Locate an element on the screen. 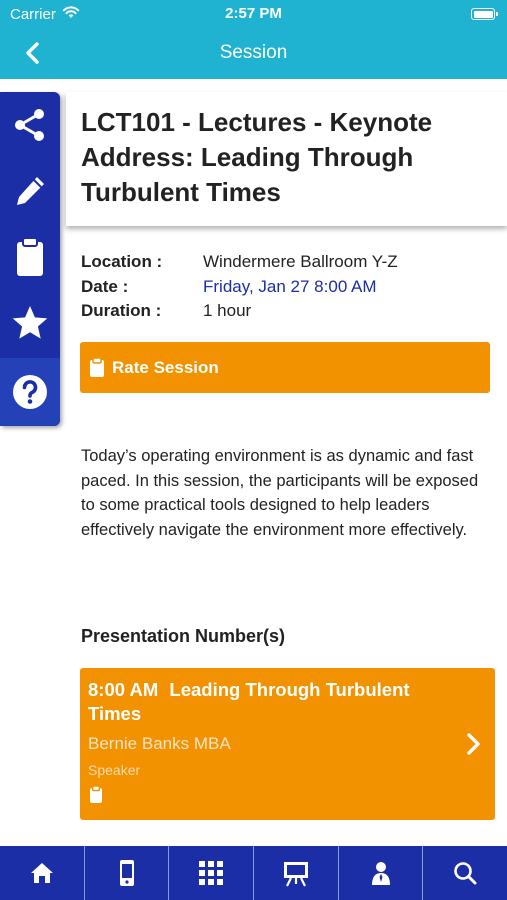  presentations-heading: Presentation Number(s) is located at coordinates (183, 636).